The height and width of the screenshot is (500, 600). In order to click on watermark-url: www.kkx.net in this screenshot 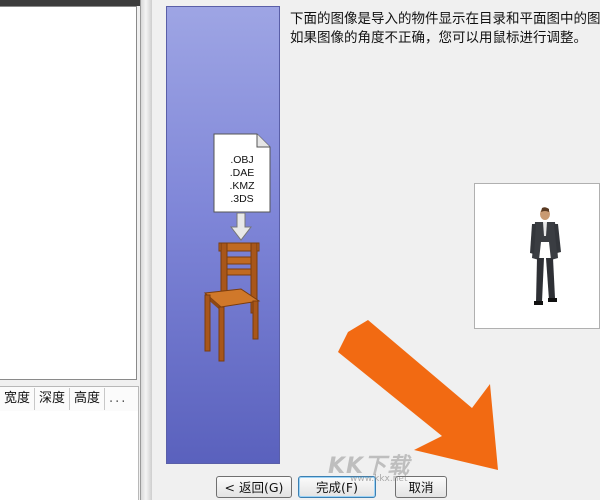, I will do `click(379, 479)`.